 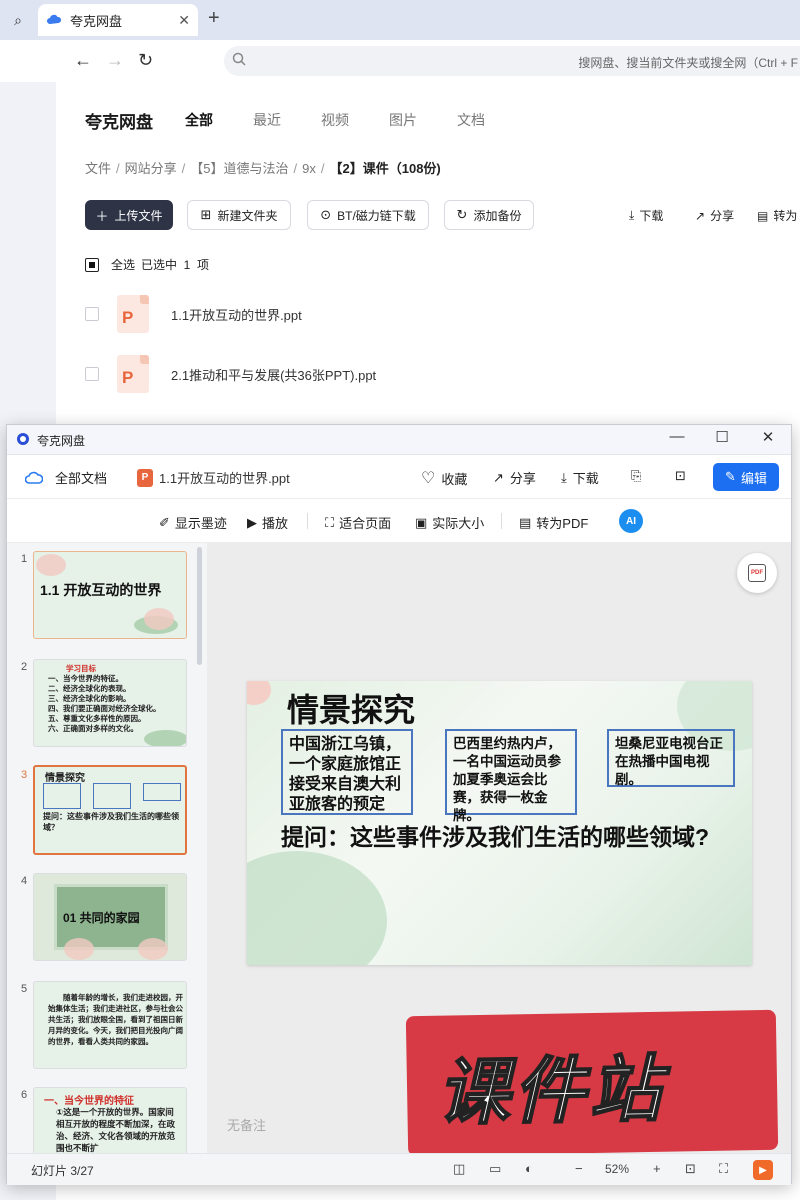 What do you see at coordinates (498, 477) in the screenshot?
I see `share-icon: ↗` at bounding box center [498, 477].